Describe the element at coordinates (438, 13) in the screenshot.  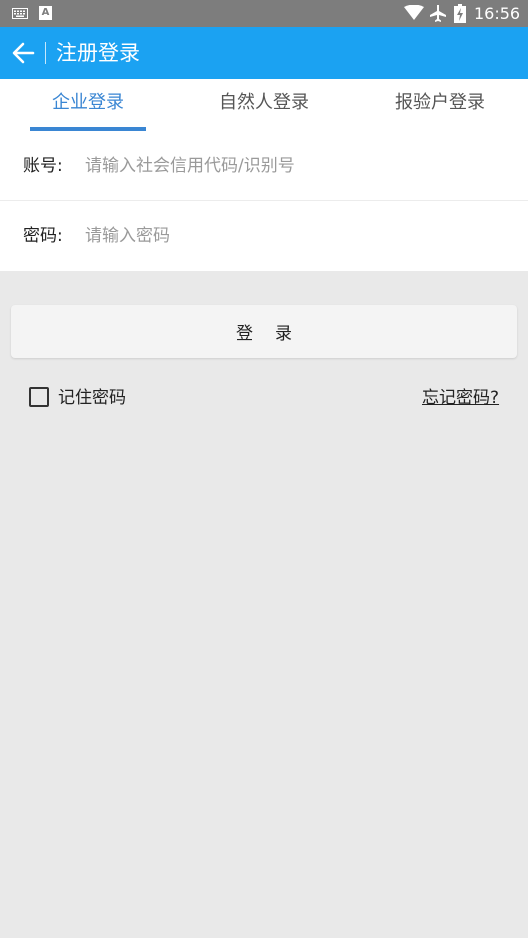
I see `airplane-icon` at that location.